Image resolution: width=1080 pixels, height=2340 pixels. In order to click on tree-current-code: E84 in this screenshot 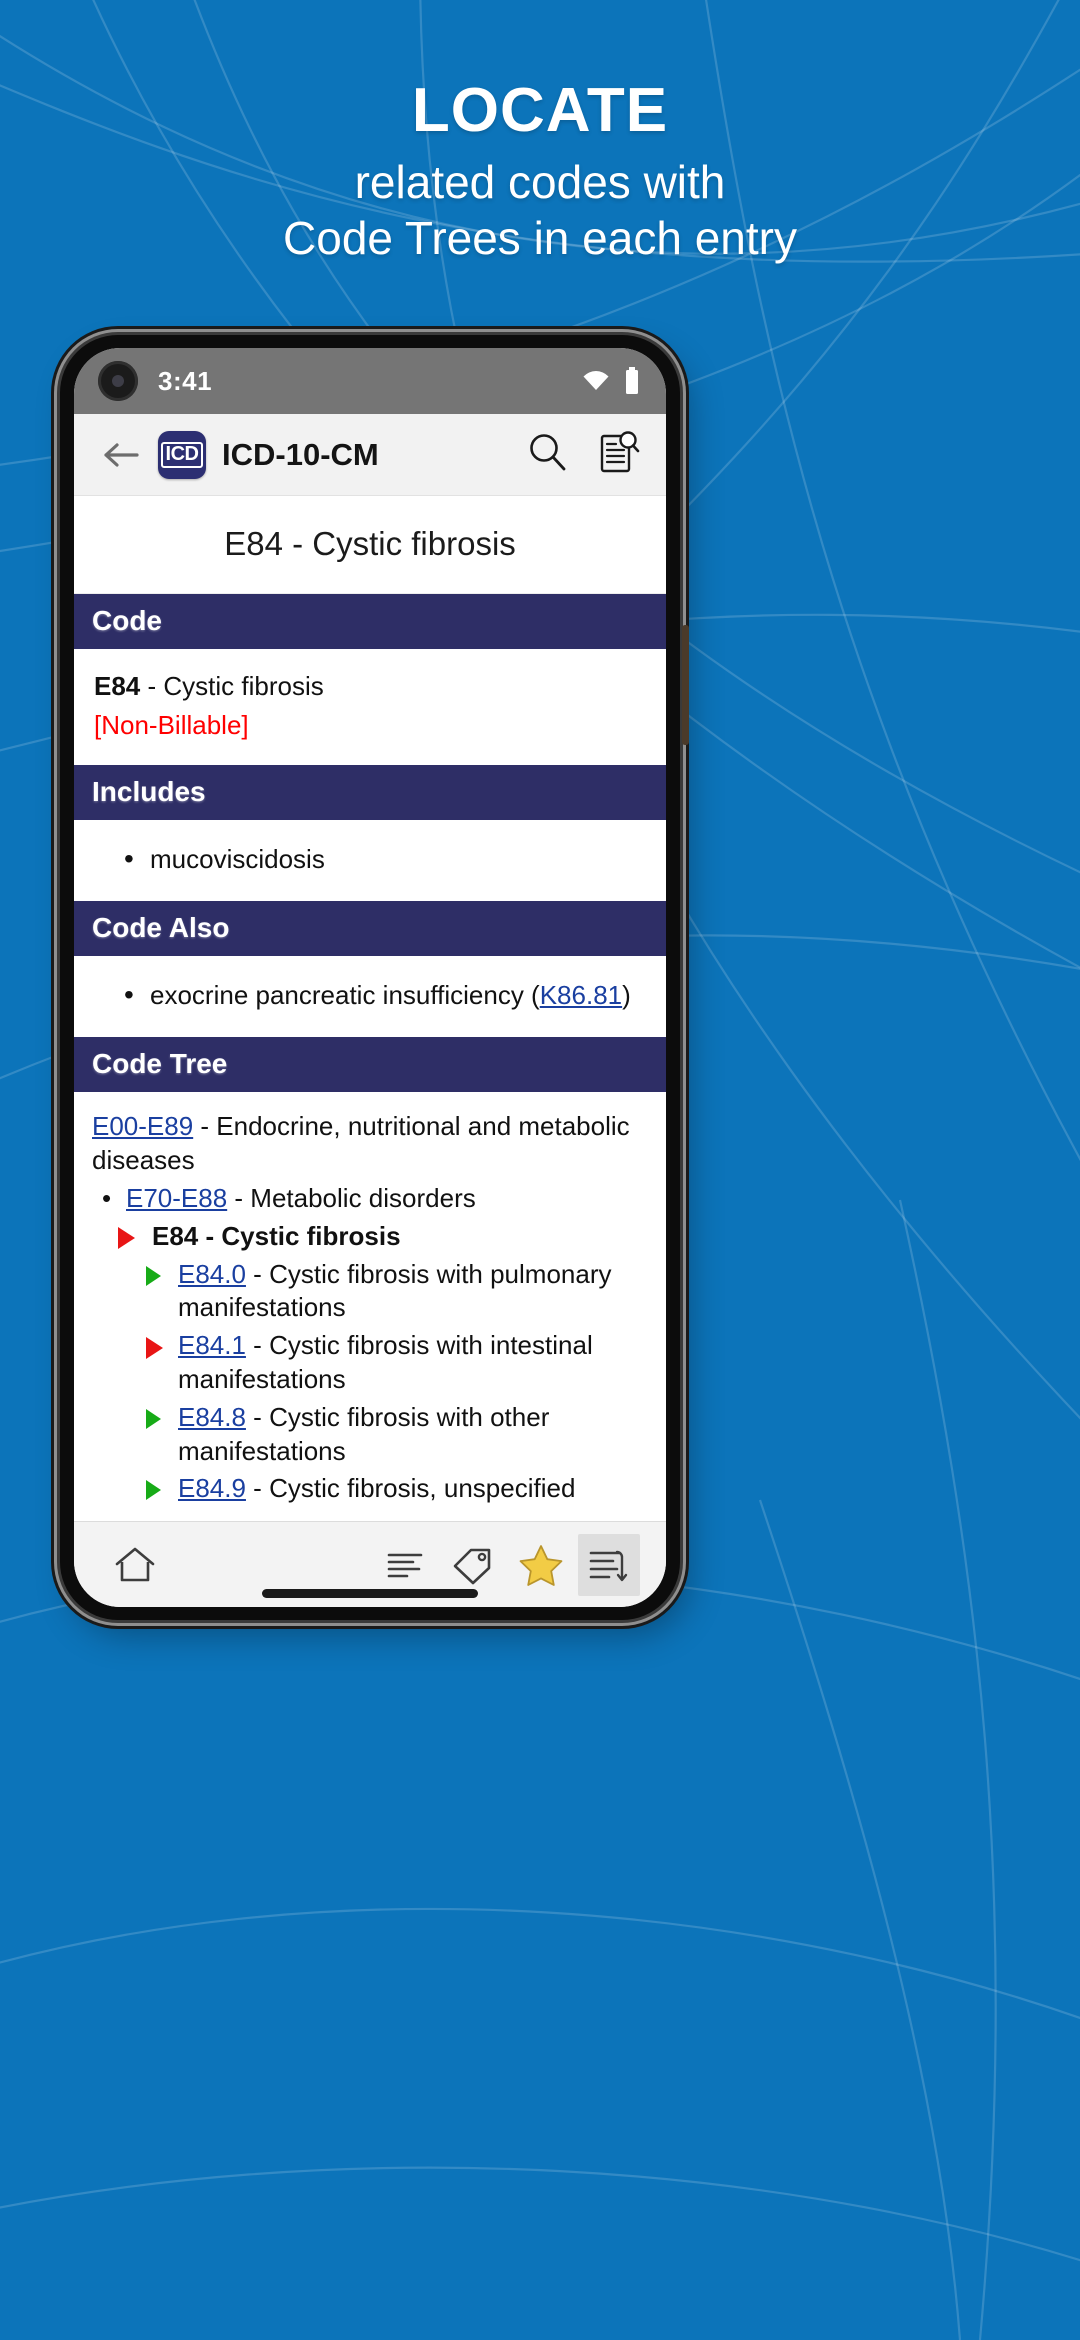, I will do `click(175, 1235)`.